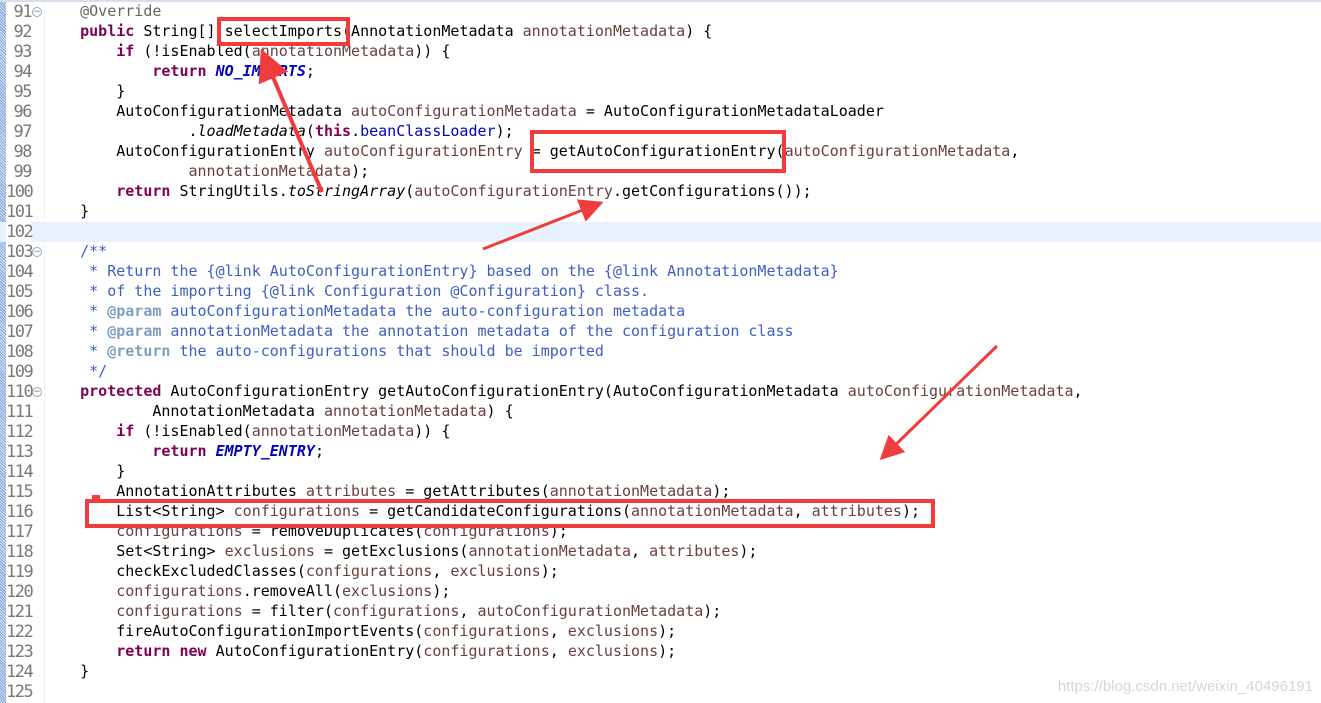  What do you see at coordinates (510, 513) in the screenshot?
I see `highlight-box-getCandidateConfigurations` at bounding box center [510, 513].